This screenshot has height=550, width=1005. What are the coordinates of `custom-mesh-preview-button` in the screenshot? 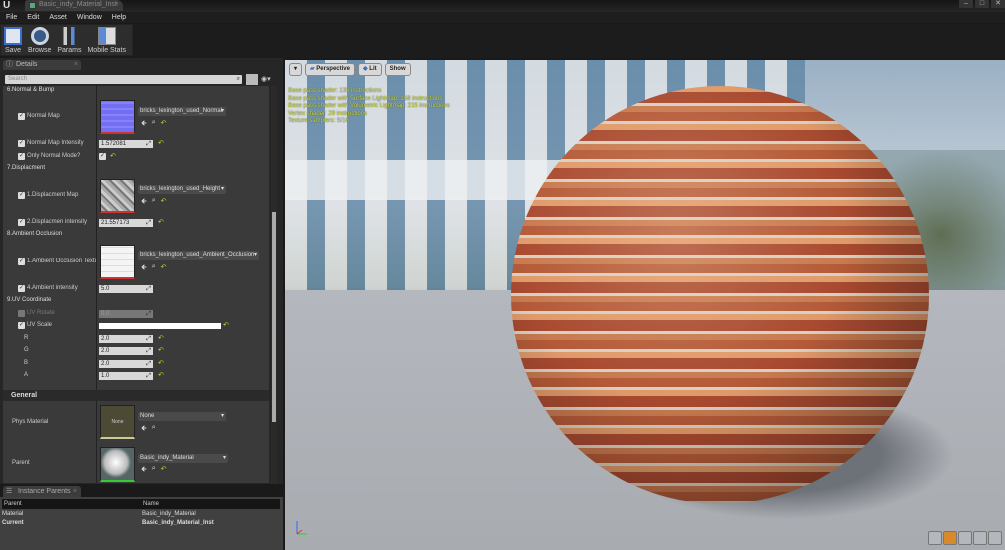 It's located at (995, 538).